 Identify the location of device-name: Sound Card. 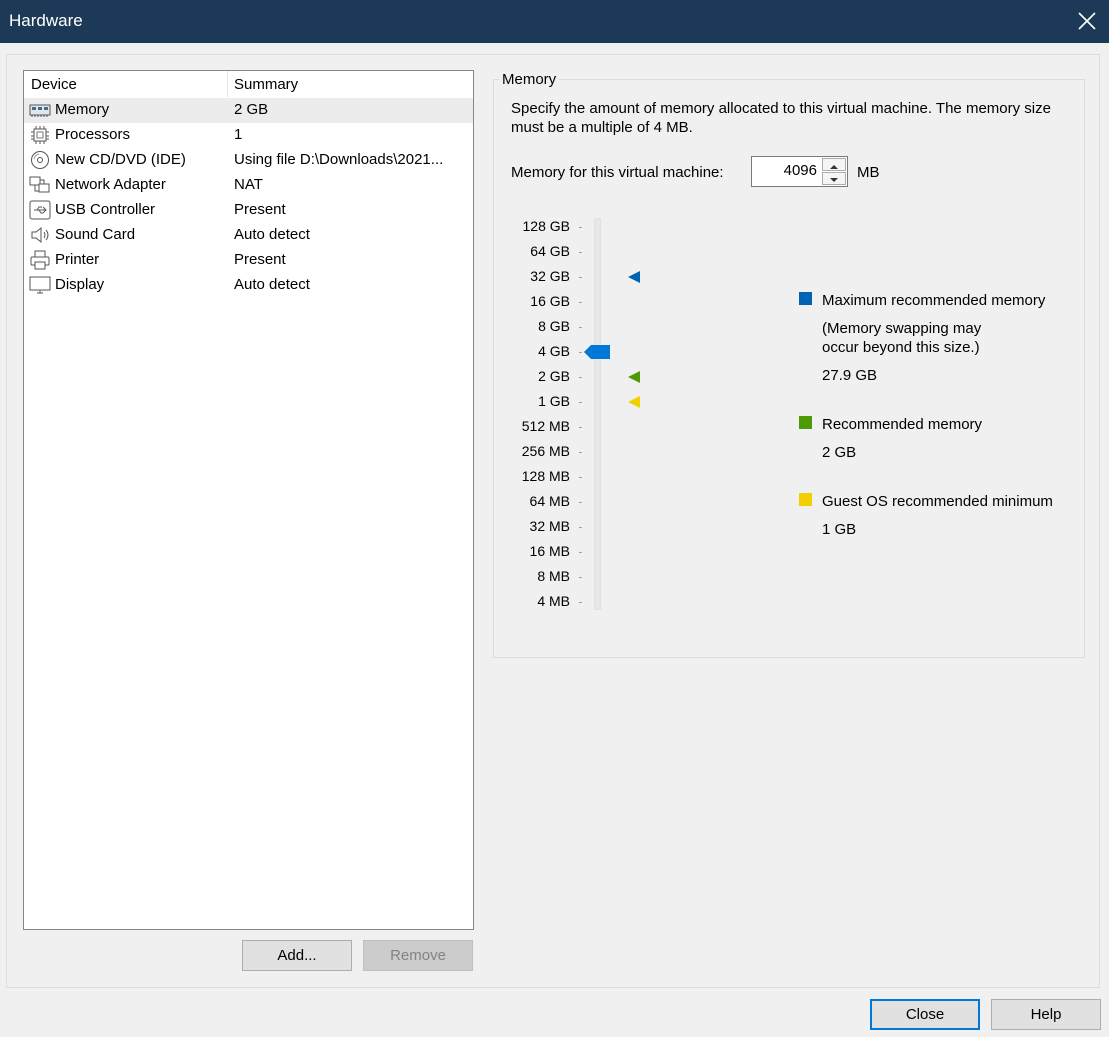
(95, 234).